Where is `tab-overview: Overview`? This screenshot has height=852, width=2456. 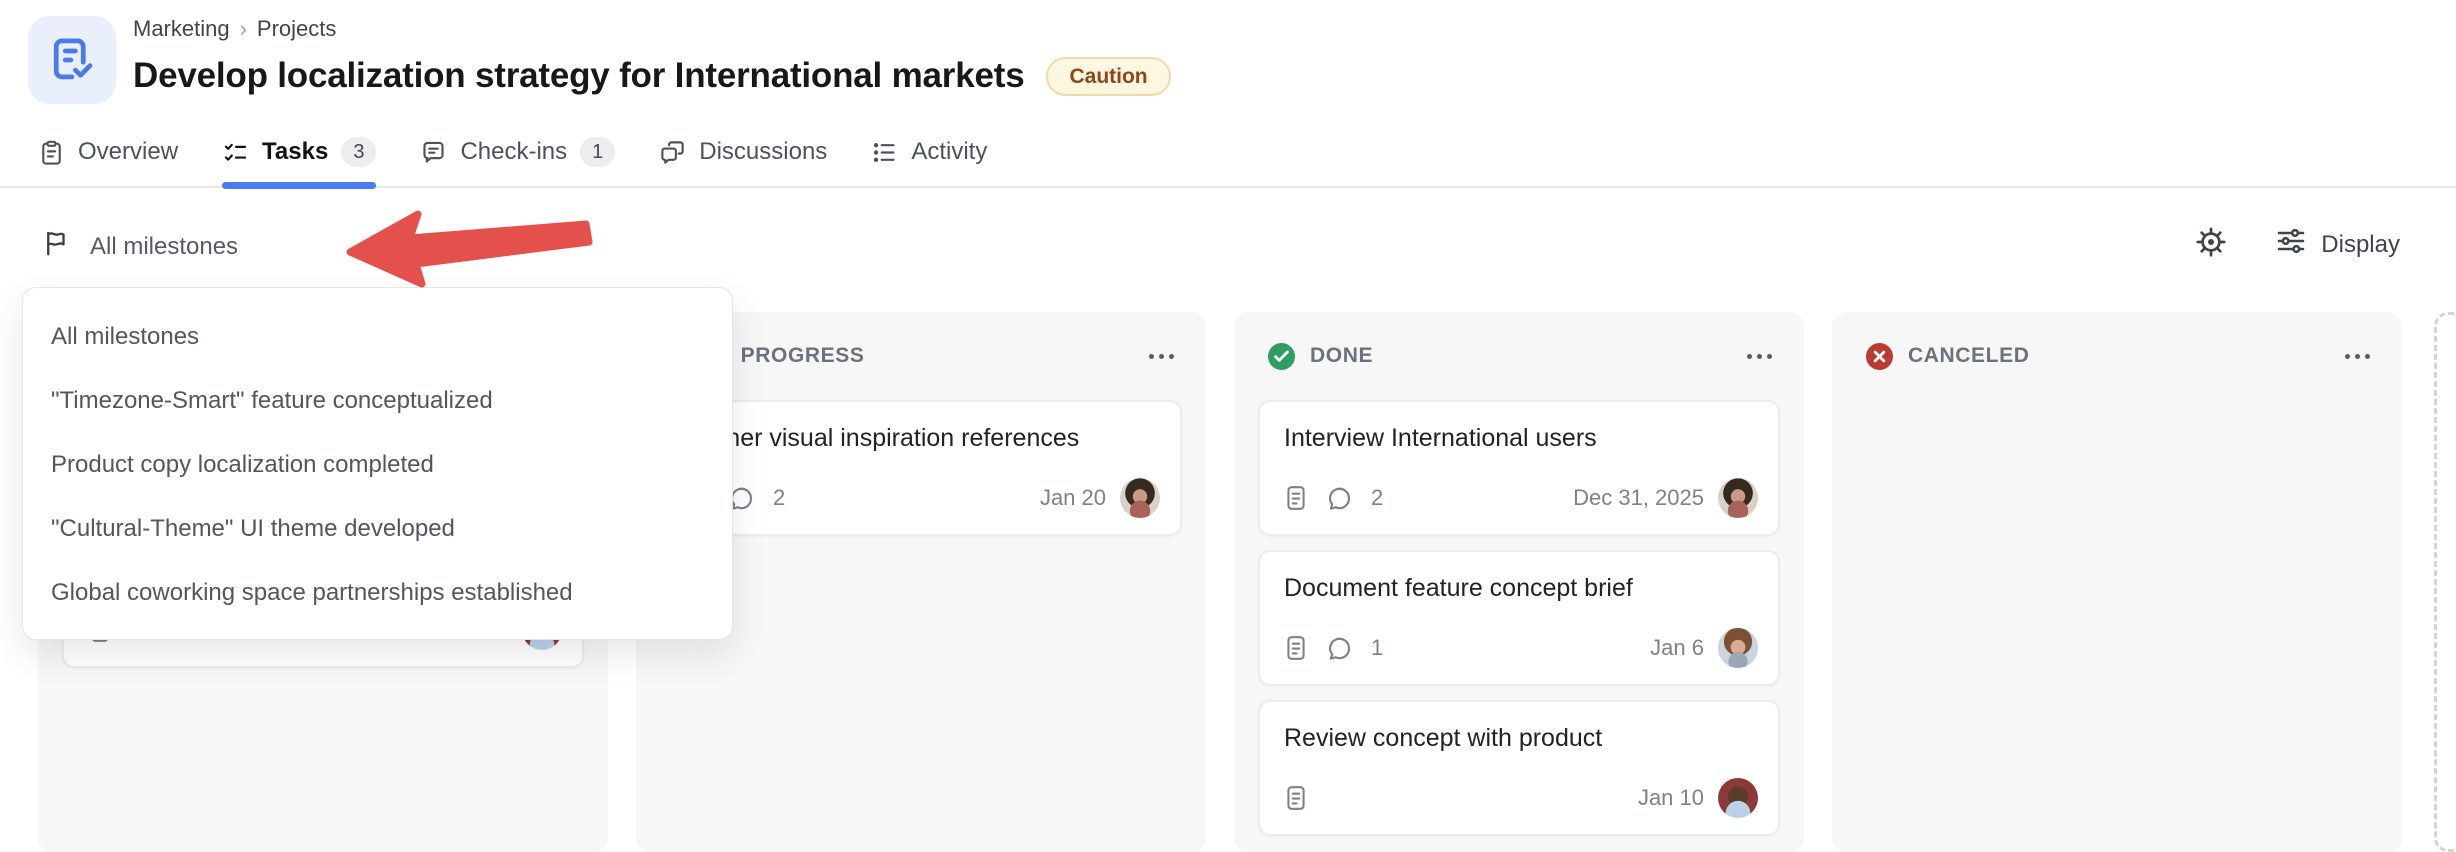
tab-overview: Overview is located at coordinates (108, 152).